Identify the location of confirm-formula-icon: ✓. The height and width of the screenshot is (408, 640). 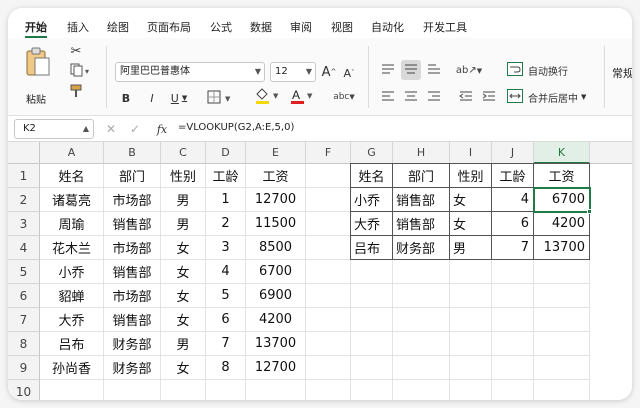
(135, 129).